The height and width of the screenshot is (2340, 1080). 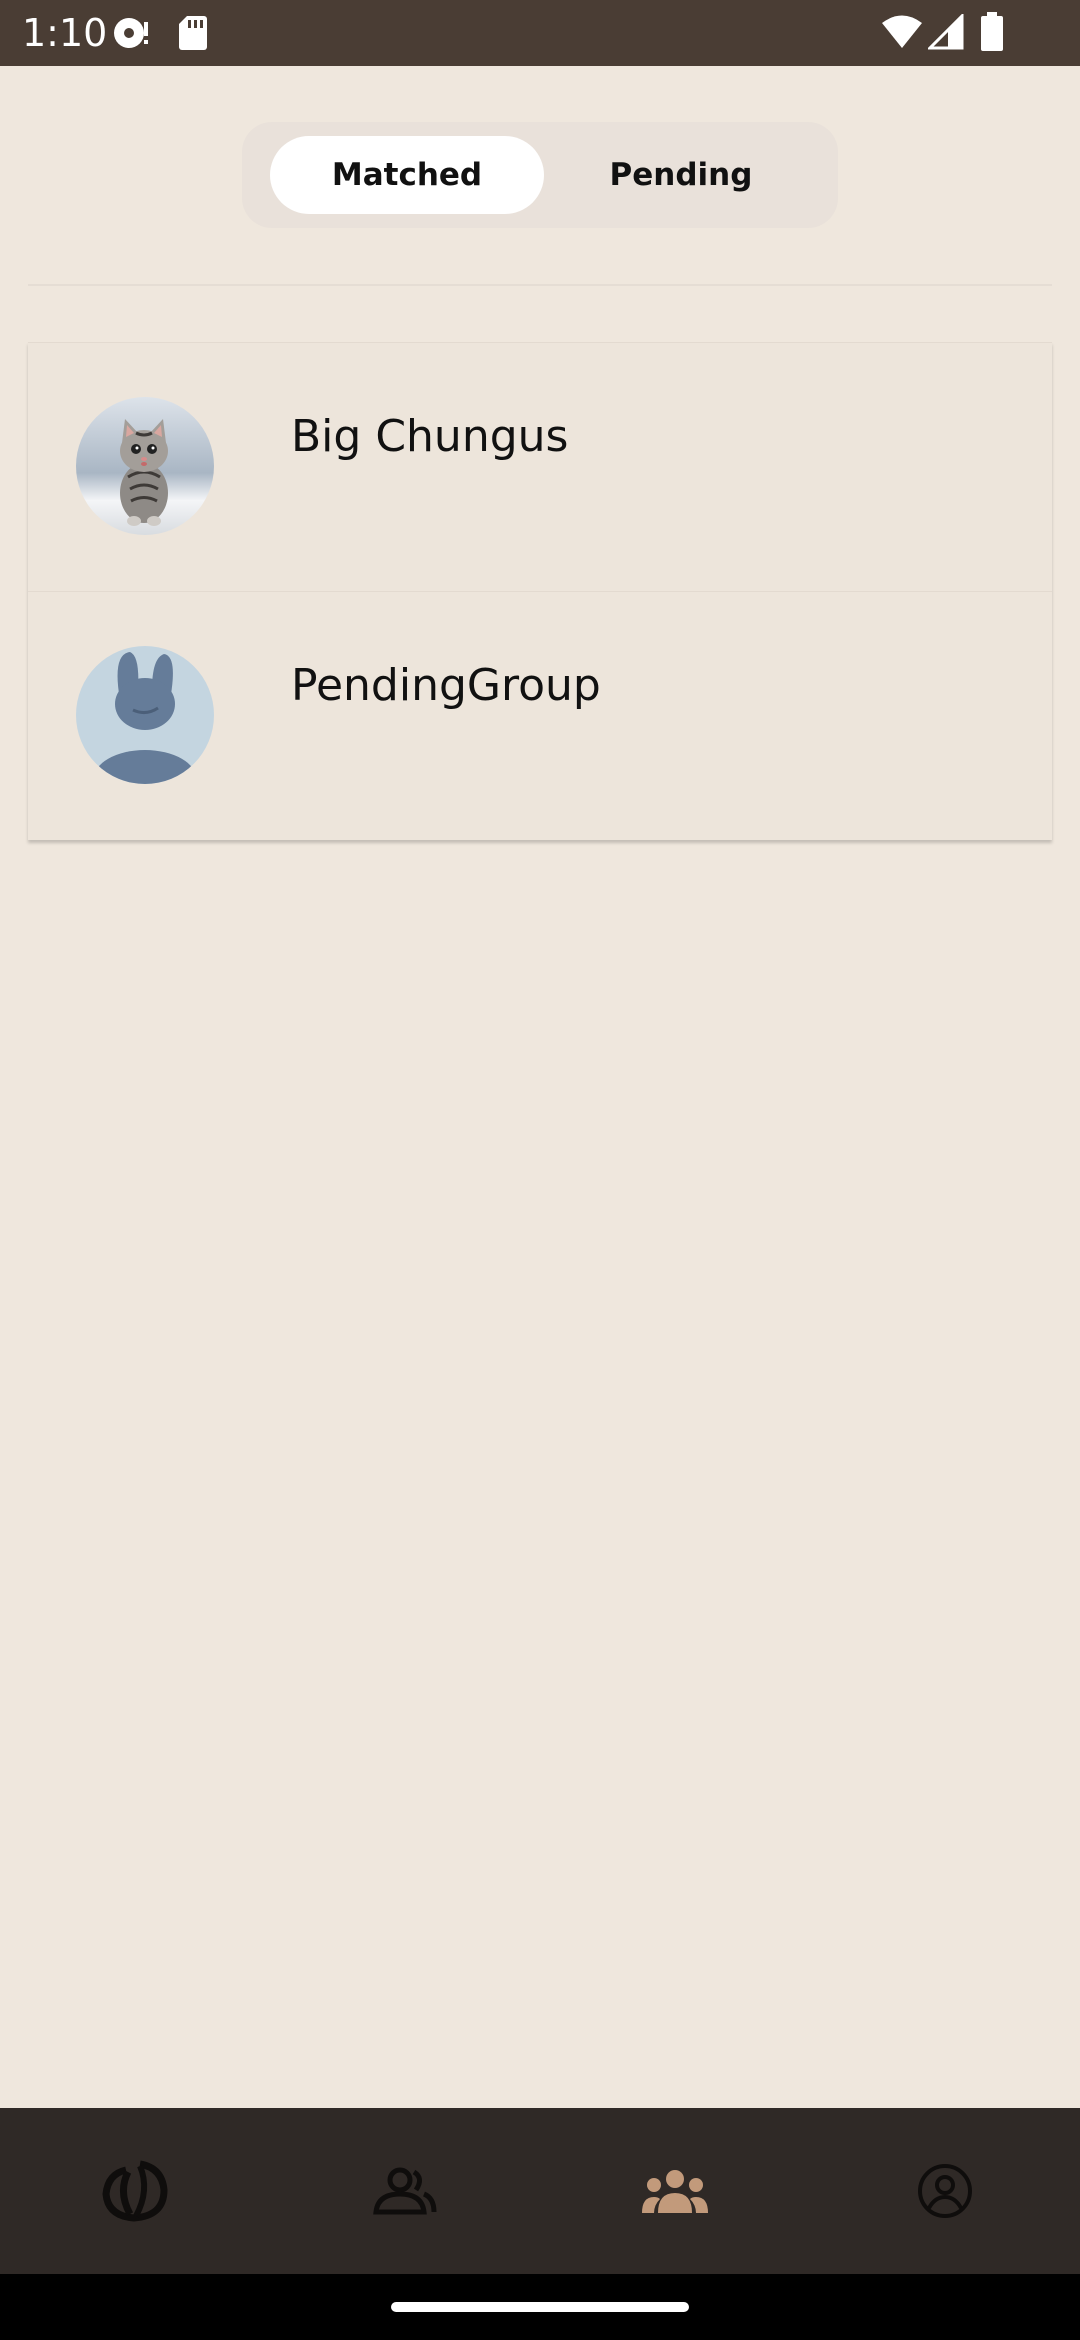 I want to click on default-avatar, so click(x=145, y=715).